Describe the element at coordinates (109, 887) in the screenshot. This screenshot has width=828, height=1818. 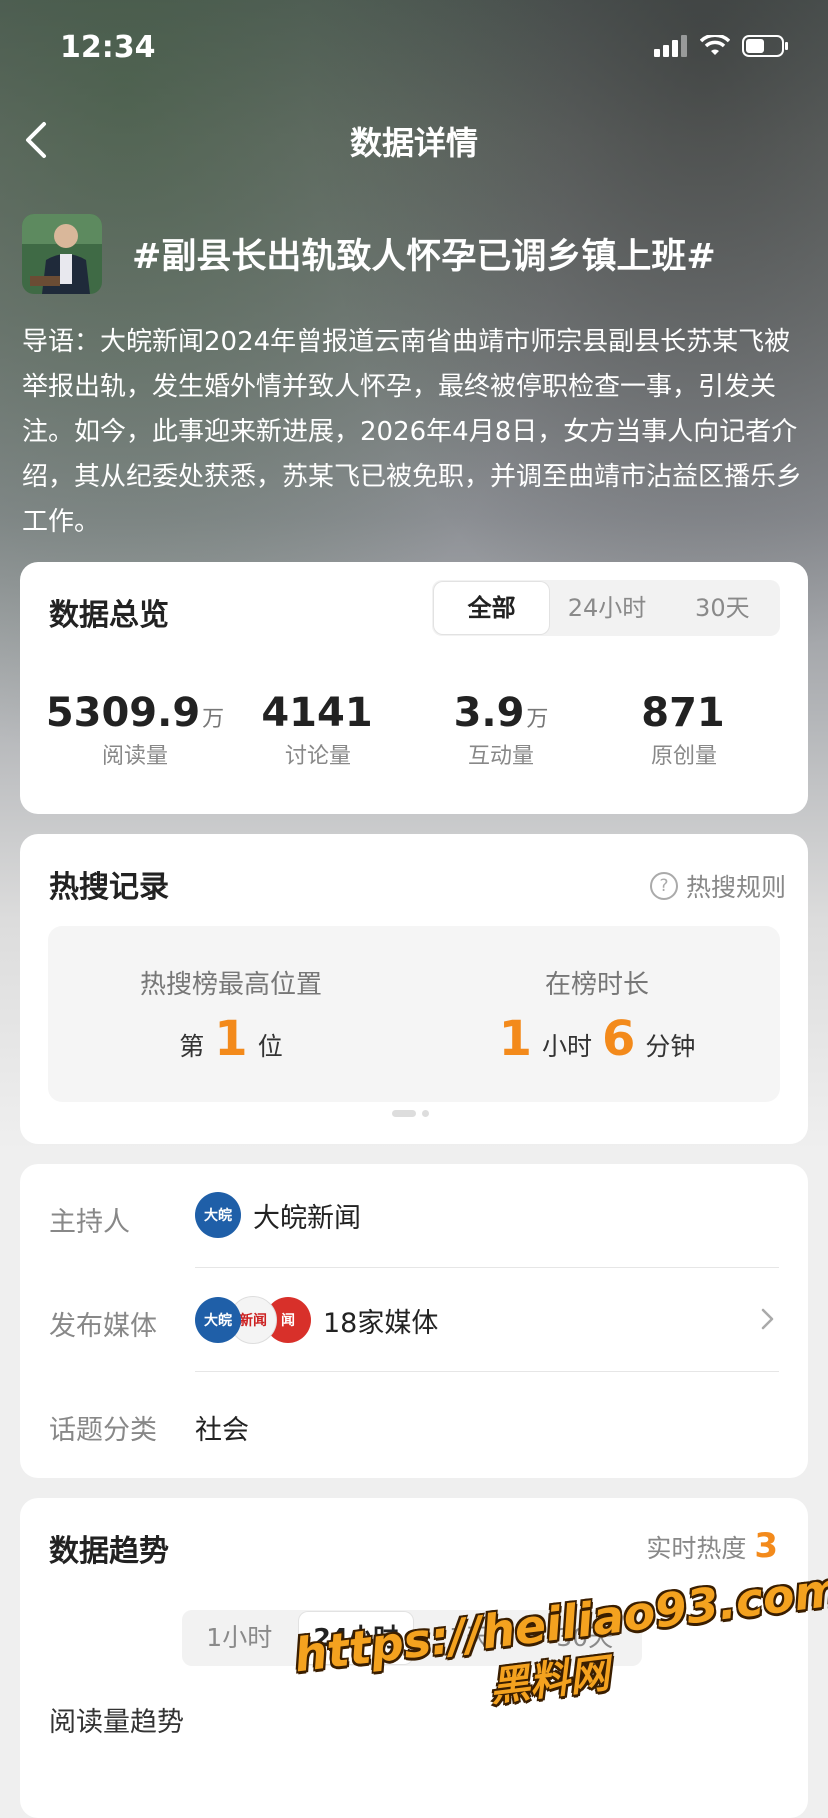
I see `hot-search-title: 热搜记录` at that location.